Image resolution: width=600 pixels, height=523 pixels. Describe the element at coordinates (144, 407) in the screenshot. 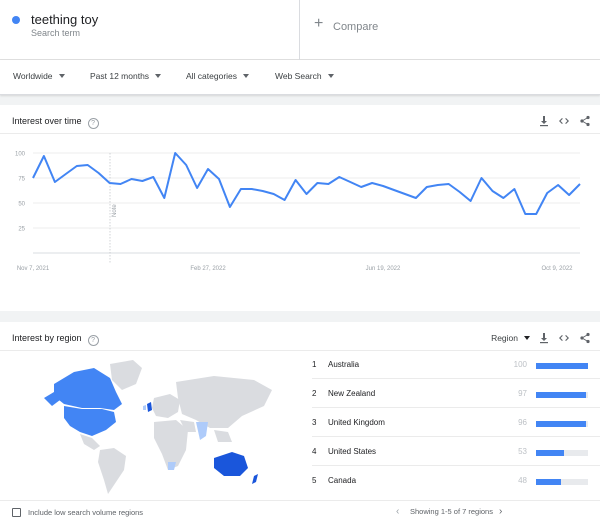

I see `map-region-ireland` at that location.